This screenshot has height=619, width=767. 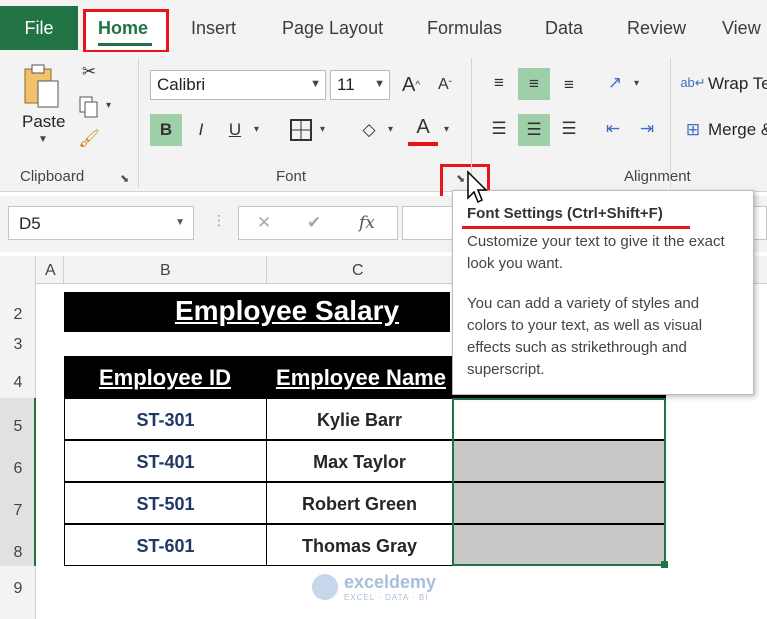 What do you see at coordinates (386, 597) in the screenshot?
I see `watermark-tagline: EXCEL · DATA · BI` at bounding box center [386, 597].